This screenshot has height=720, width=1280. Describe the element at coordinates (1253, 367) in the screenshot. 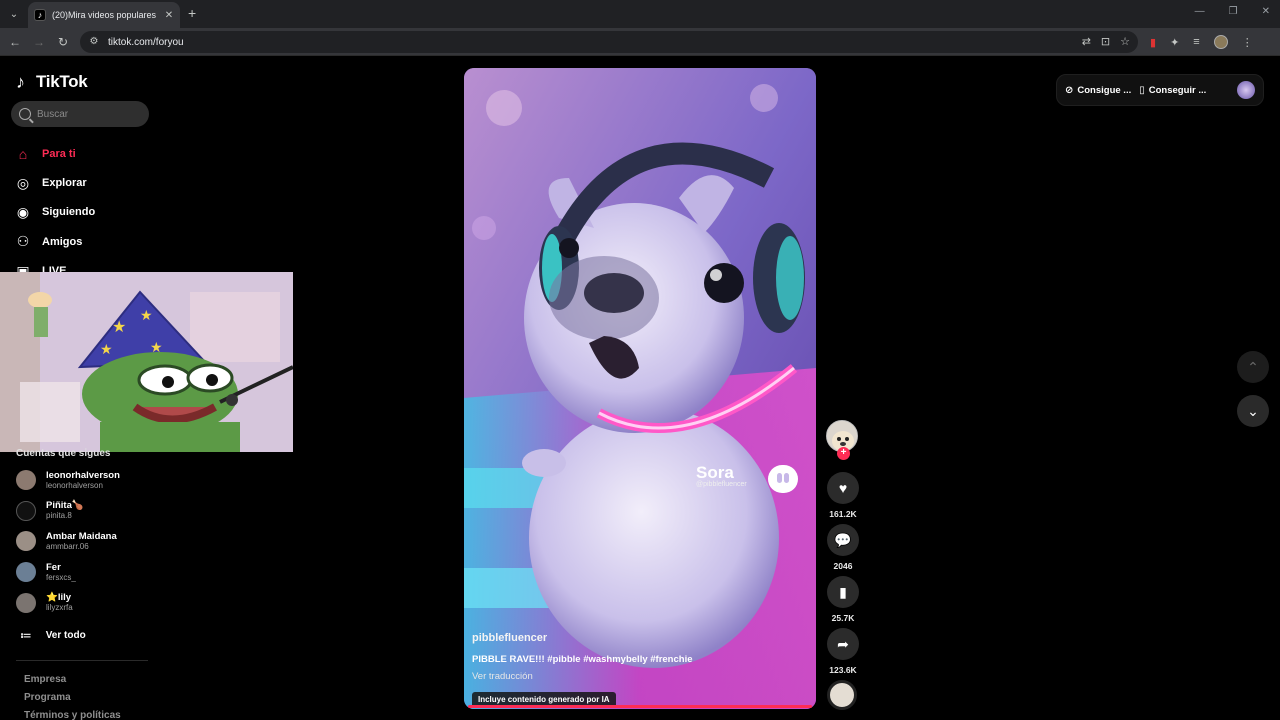

I see `previous-video-chevron-up-icon: ⌃` at that location.